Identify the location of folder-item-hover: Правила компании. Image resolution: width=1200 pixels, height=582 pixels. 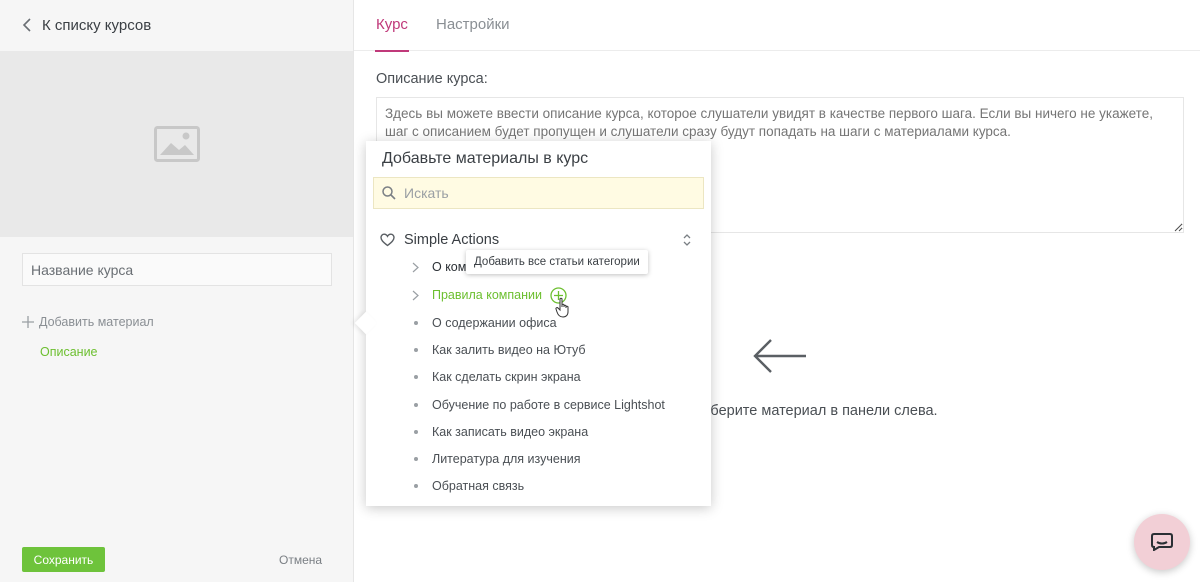
(489, 295).